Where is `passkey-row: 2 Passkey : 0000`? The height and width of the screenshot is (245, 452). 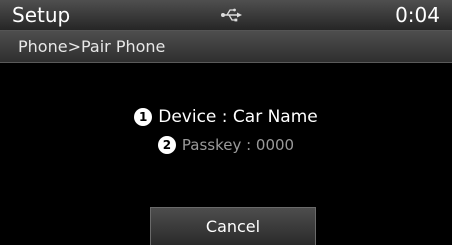
passkey-row: 2 Passkey : 0000 is located at coordinates (226, 145).